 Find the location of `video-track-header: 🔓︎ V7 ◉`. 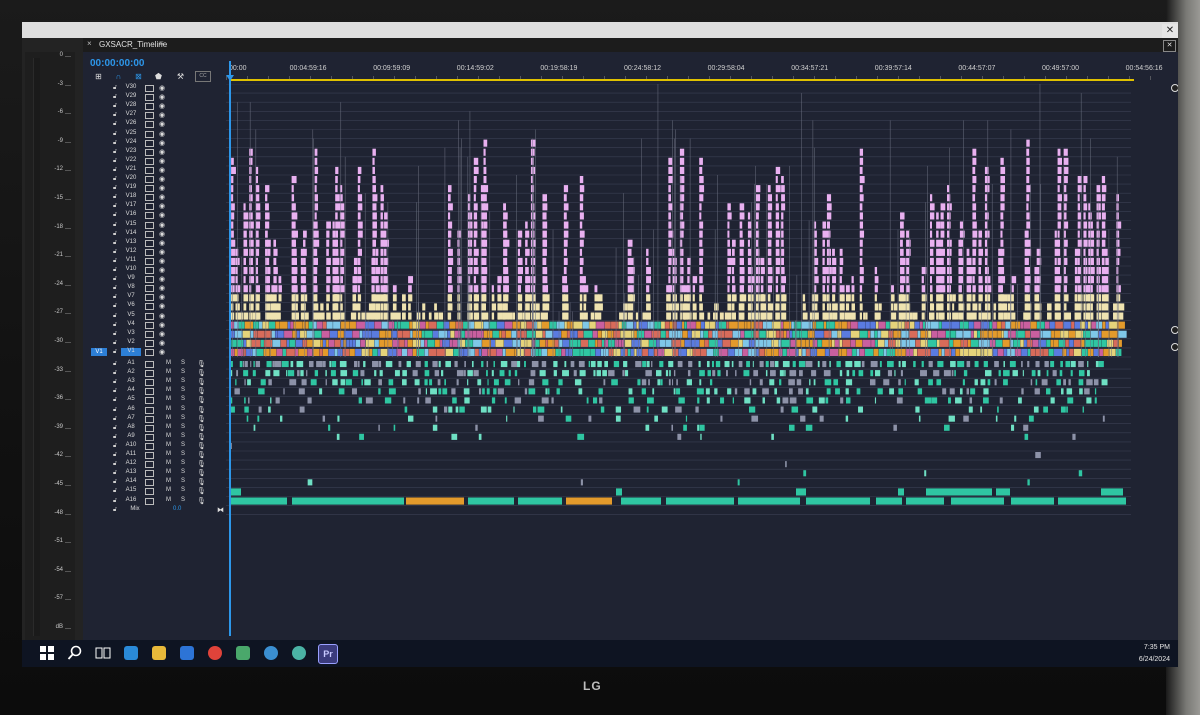

video-track-header: 🔓︎ V7 ◉ is located at coordinates (154, 297).